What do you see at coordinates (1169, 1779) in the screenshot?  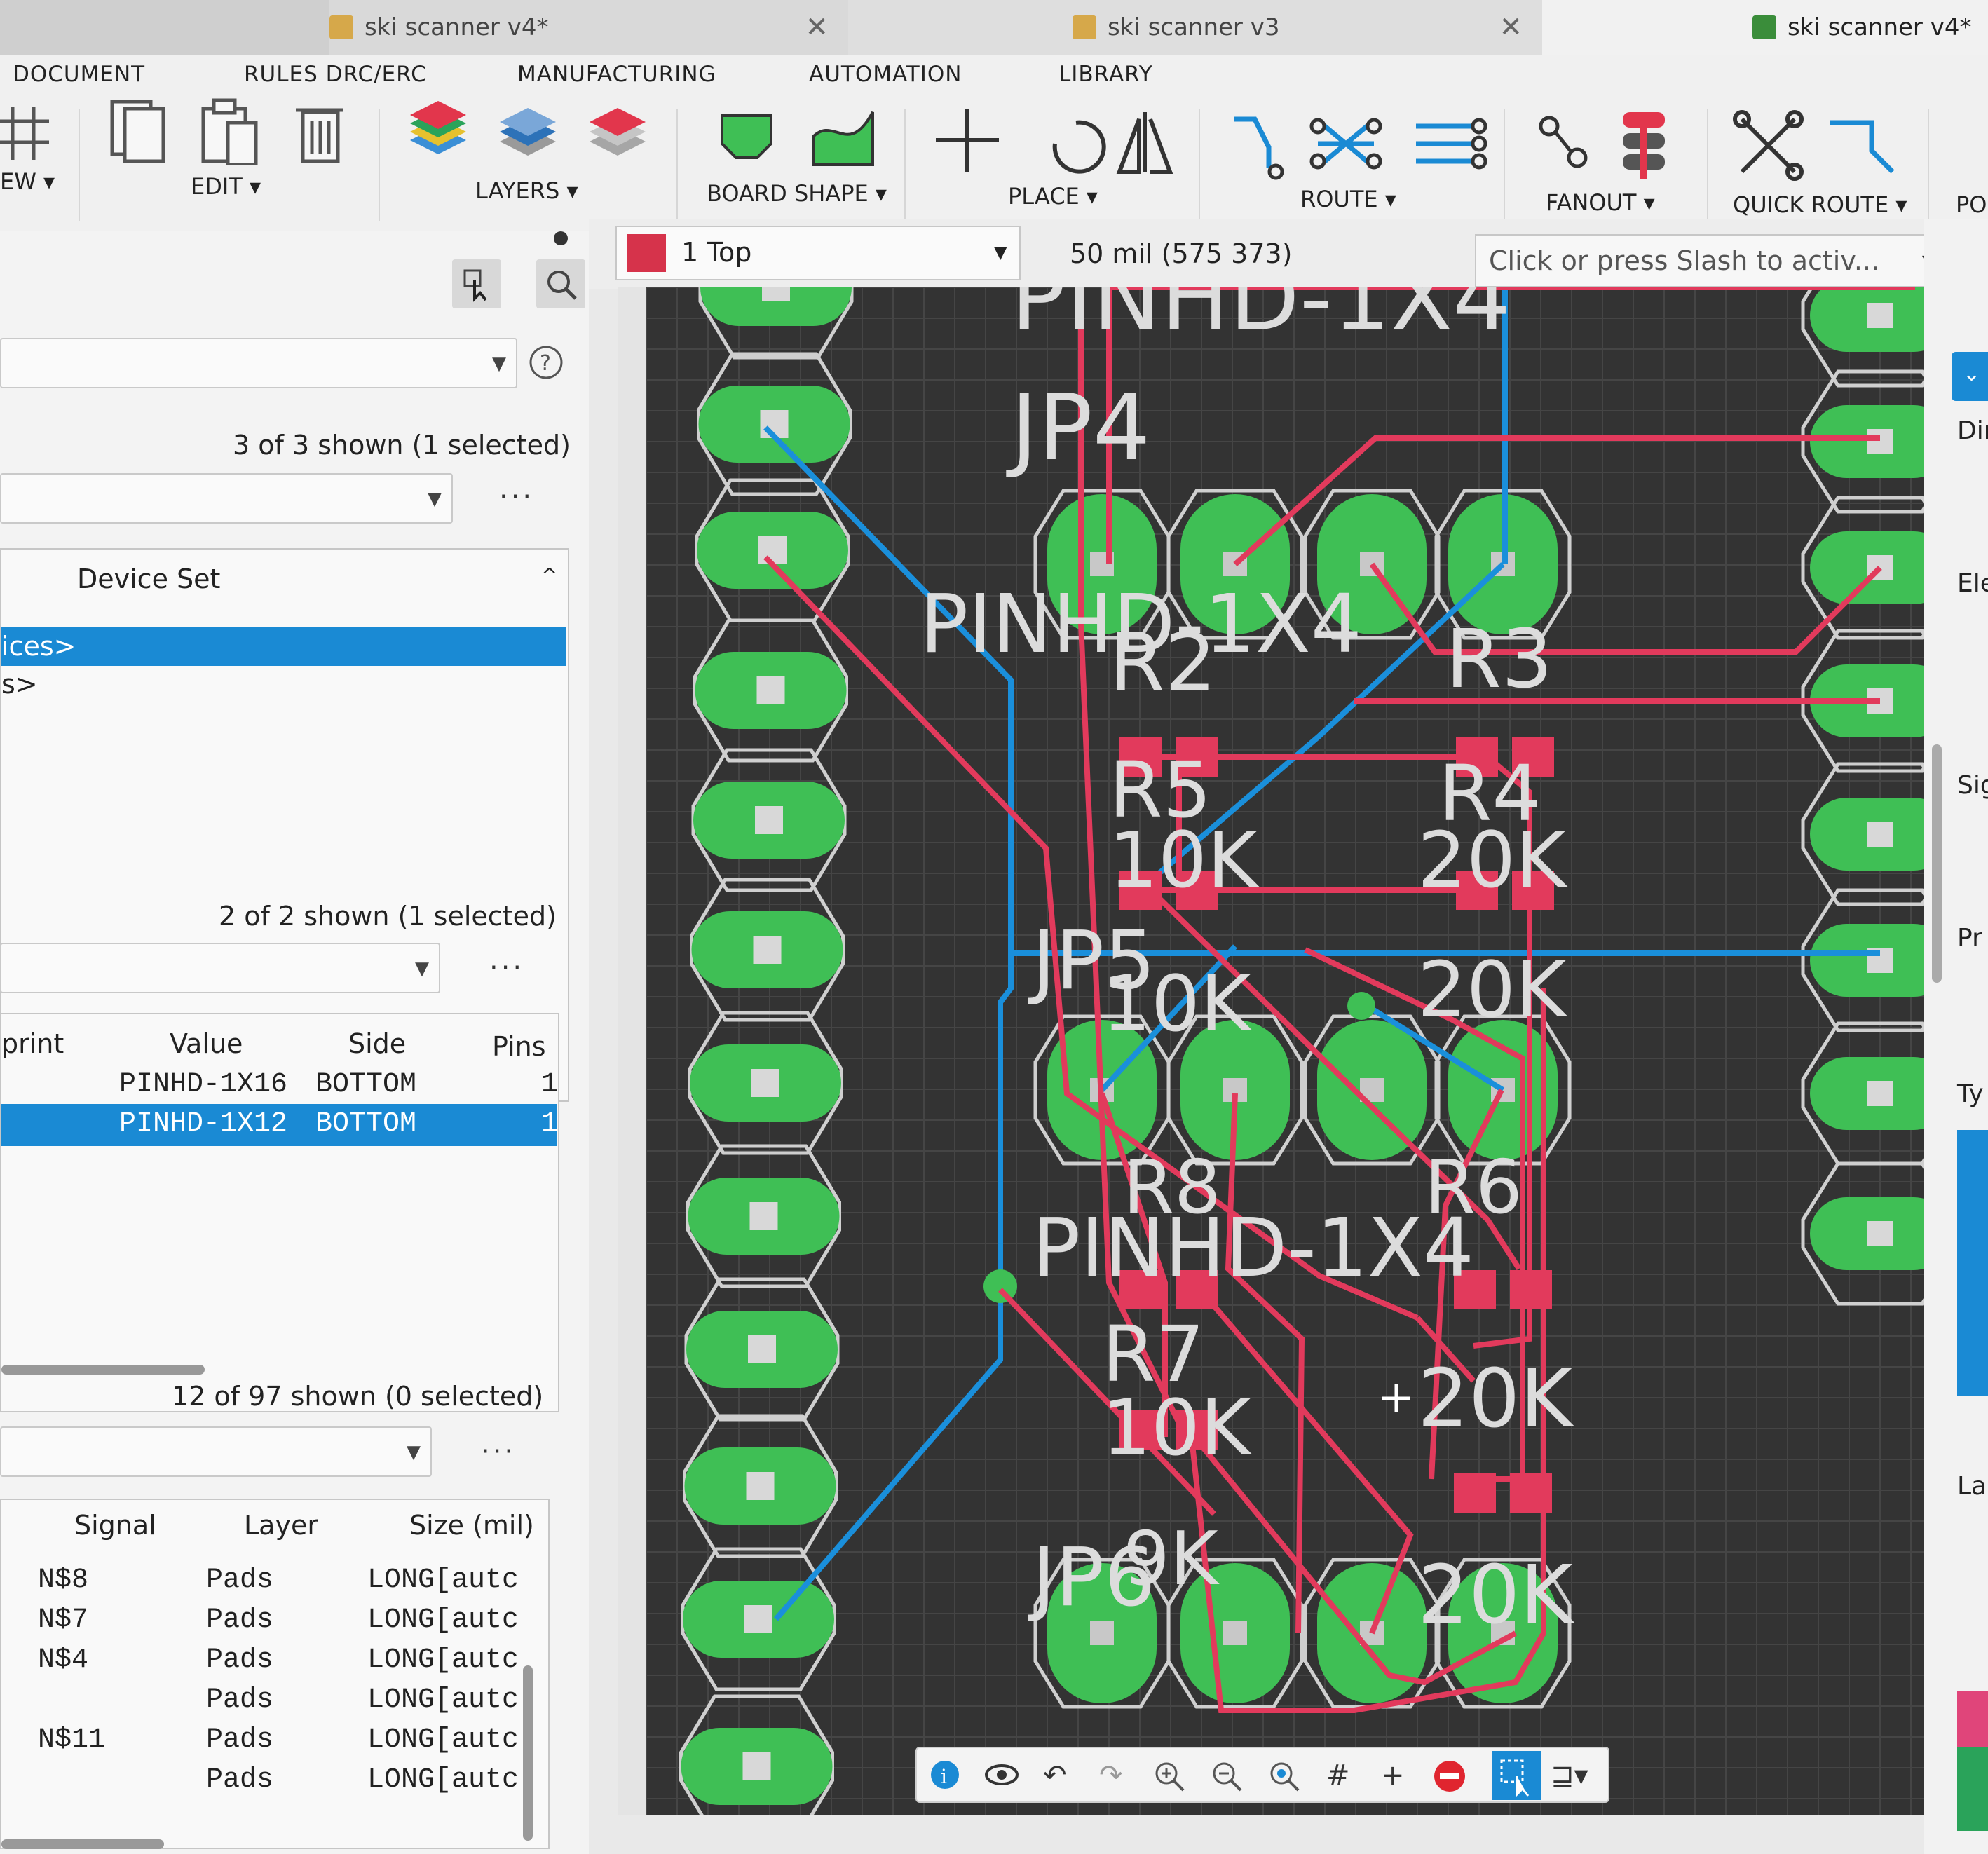 I see `zoom-in-icon` at bounding box center [1169, 1779].